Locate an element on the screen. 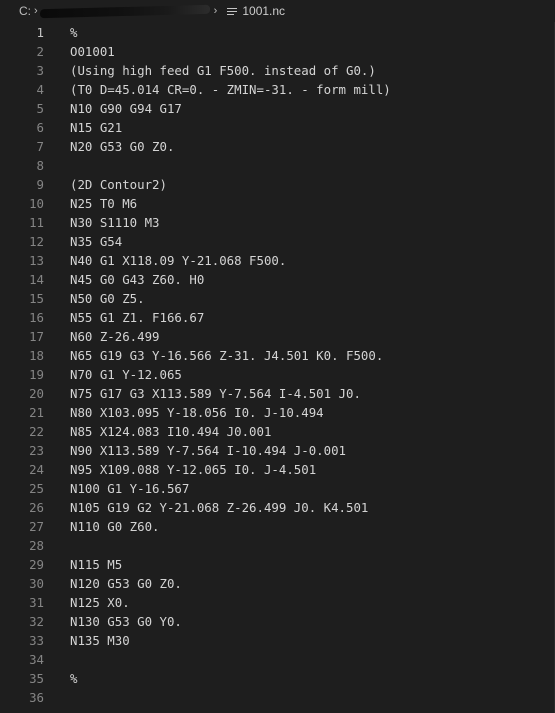 Image resolution: width=555 pixels, height=713 pixels. code-line: 16 N55 G1 Z1. F166.67 is located at coordinates (277, 317).